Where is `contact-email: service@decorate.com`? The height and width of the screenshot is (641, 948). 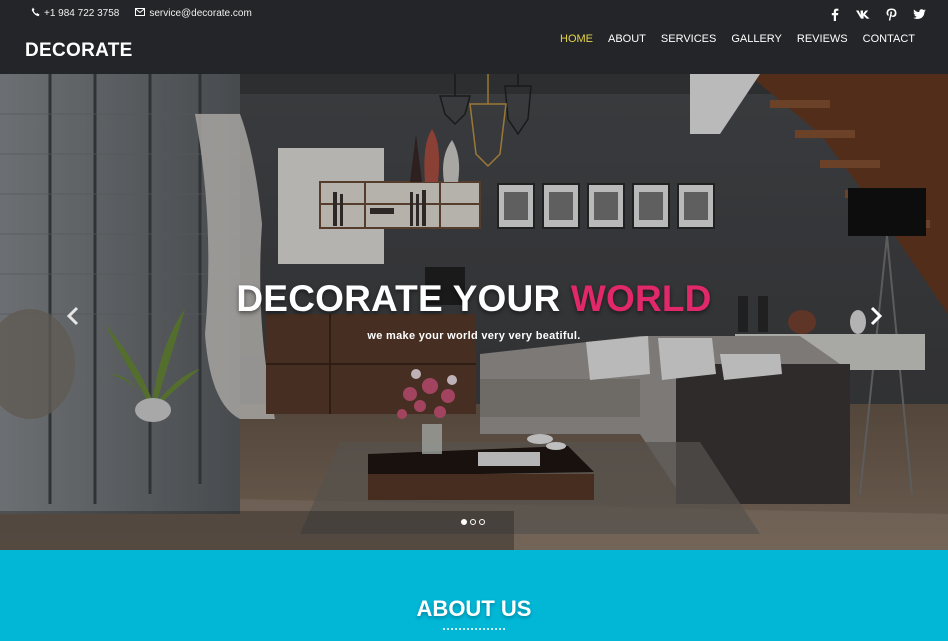
contact-email: service@decorate.com is located at coordinates (193, 13).